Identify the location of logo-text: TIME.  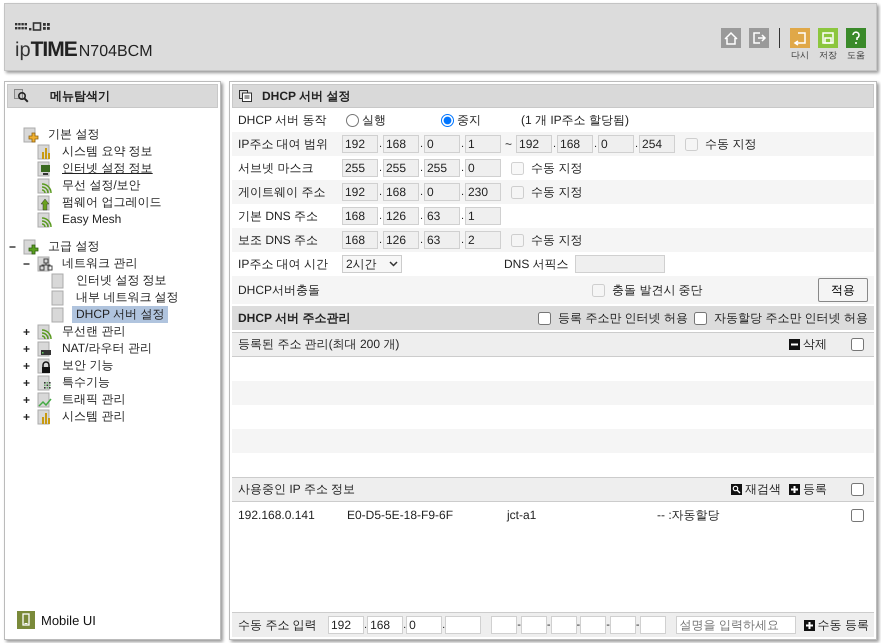
(53, 50).